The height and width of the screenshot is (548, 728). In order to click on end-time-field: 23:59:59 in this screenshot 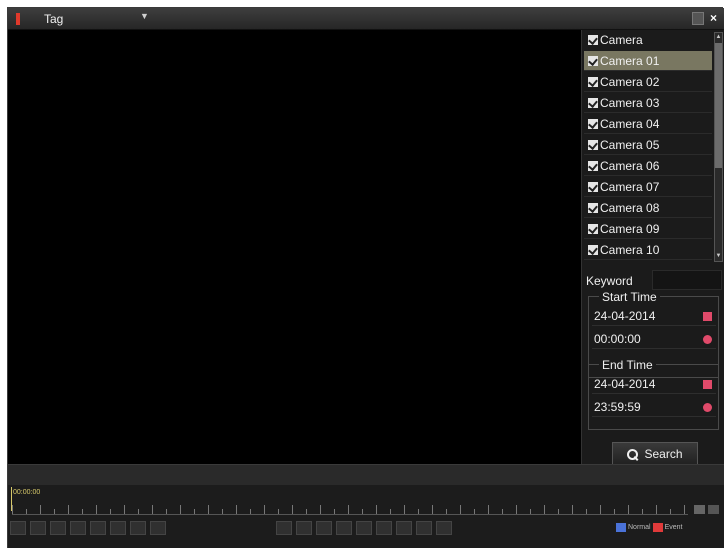, I will do `click(654, 407)`.